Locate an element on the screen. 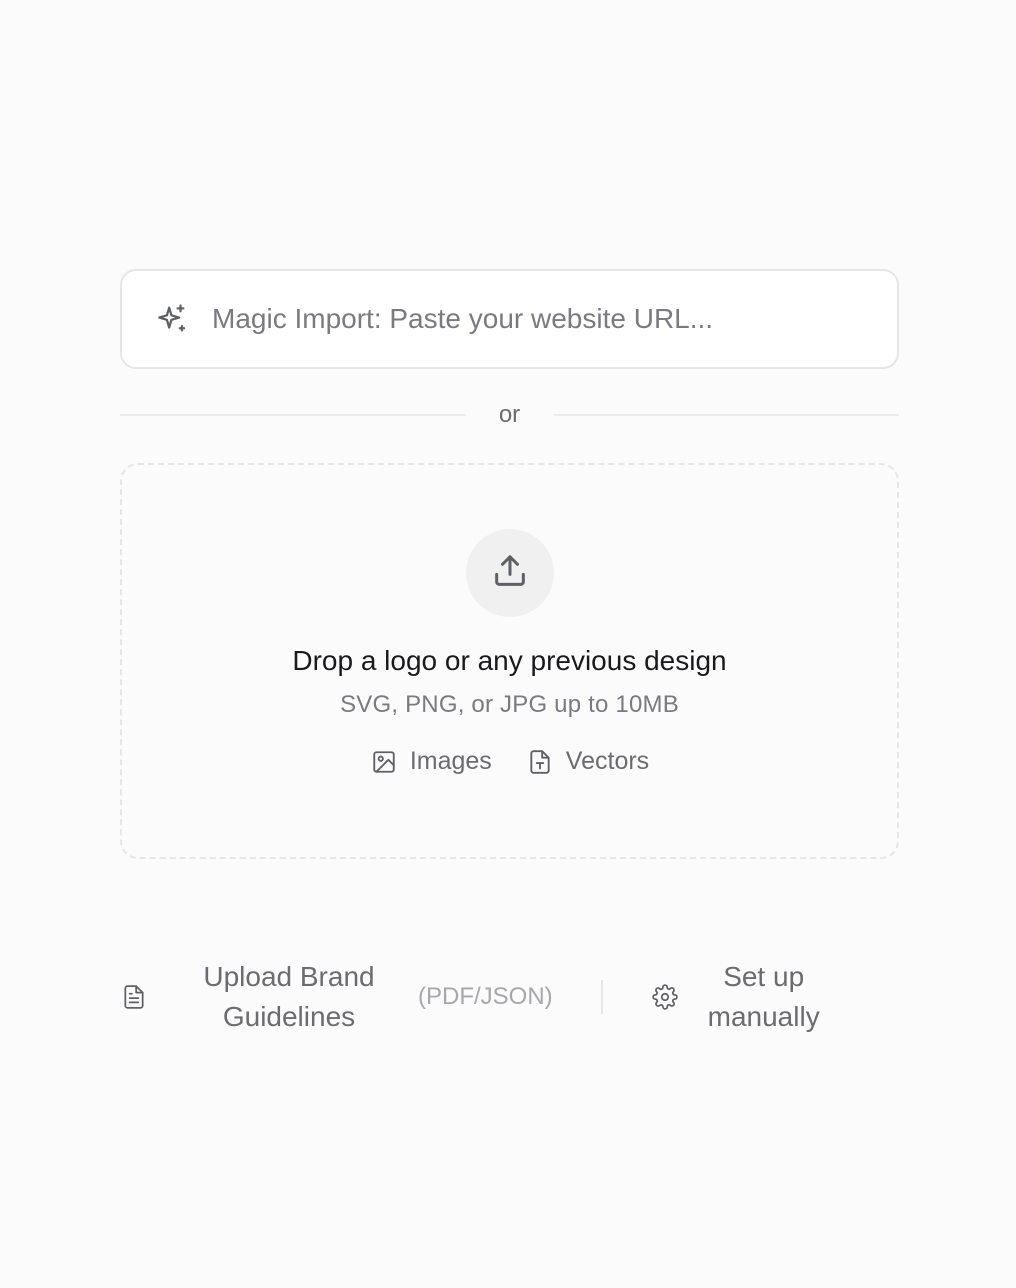 The image size is (1016, 1288). divider-line-right is located at coordinates (726, 415).